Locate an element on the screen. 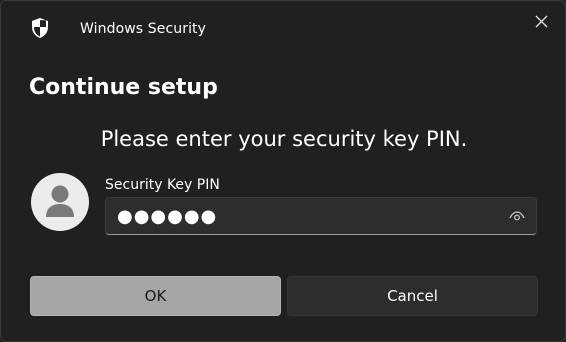 This screenshot has height=342, width=566. app-title: Windows Security is located at coordinates (143, 29).